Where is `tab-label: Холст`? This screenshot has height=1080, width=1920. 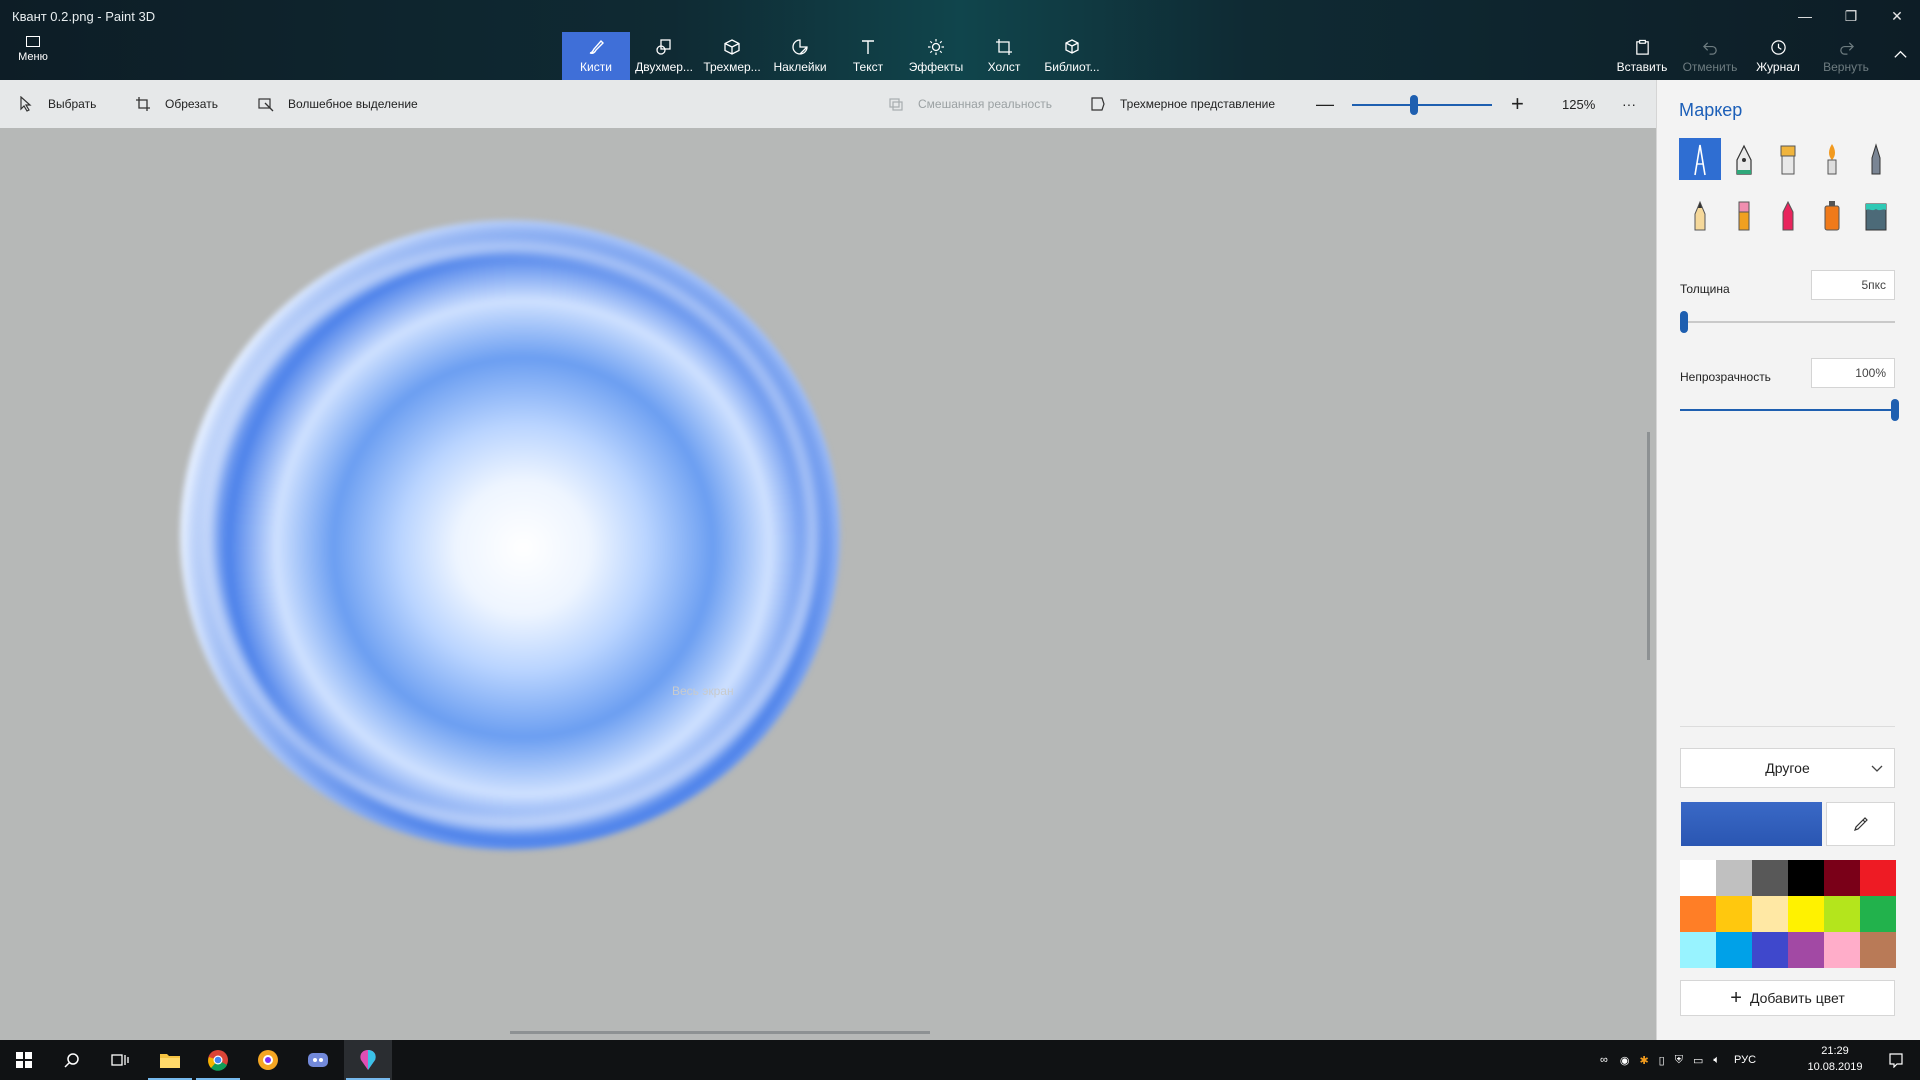 tab-label: Холст is located at coordinates (1004, 67).